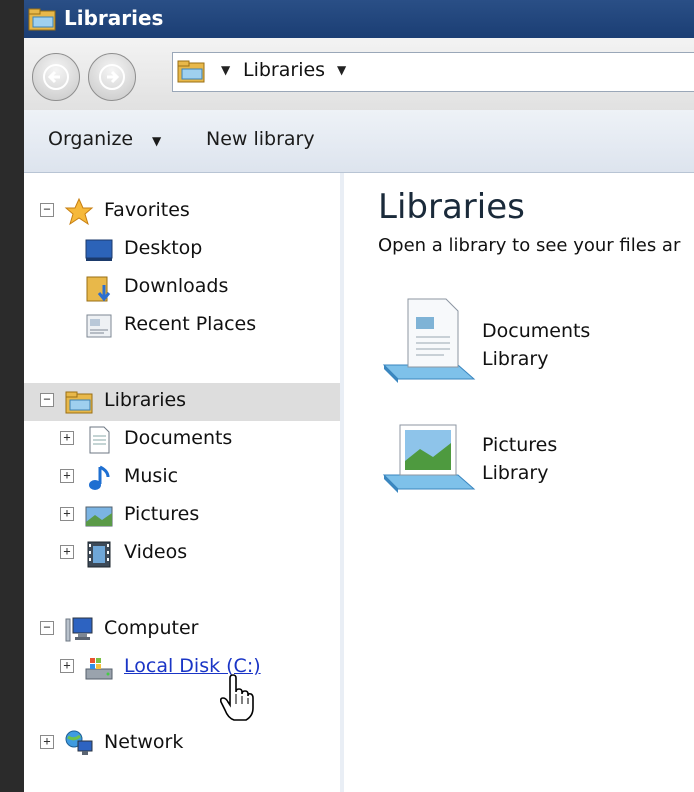 This screenshot has width=694, height=792. I want to click on nav-item-videos: + Videos, so click(182, 554).